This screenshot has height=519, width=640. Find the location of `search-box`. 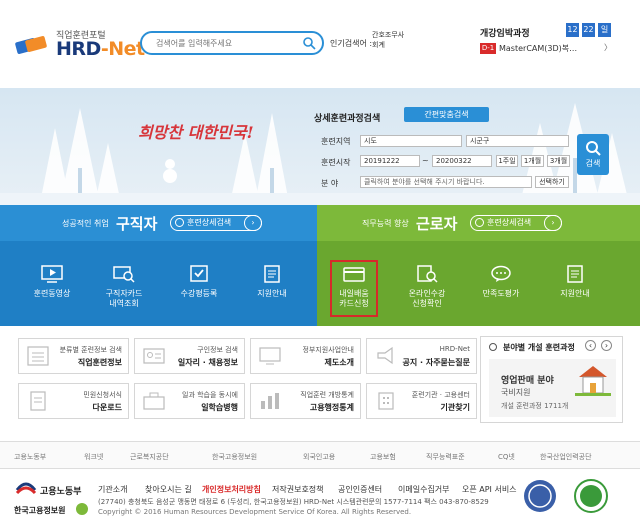

search-box is located at coordinates (232, 43).